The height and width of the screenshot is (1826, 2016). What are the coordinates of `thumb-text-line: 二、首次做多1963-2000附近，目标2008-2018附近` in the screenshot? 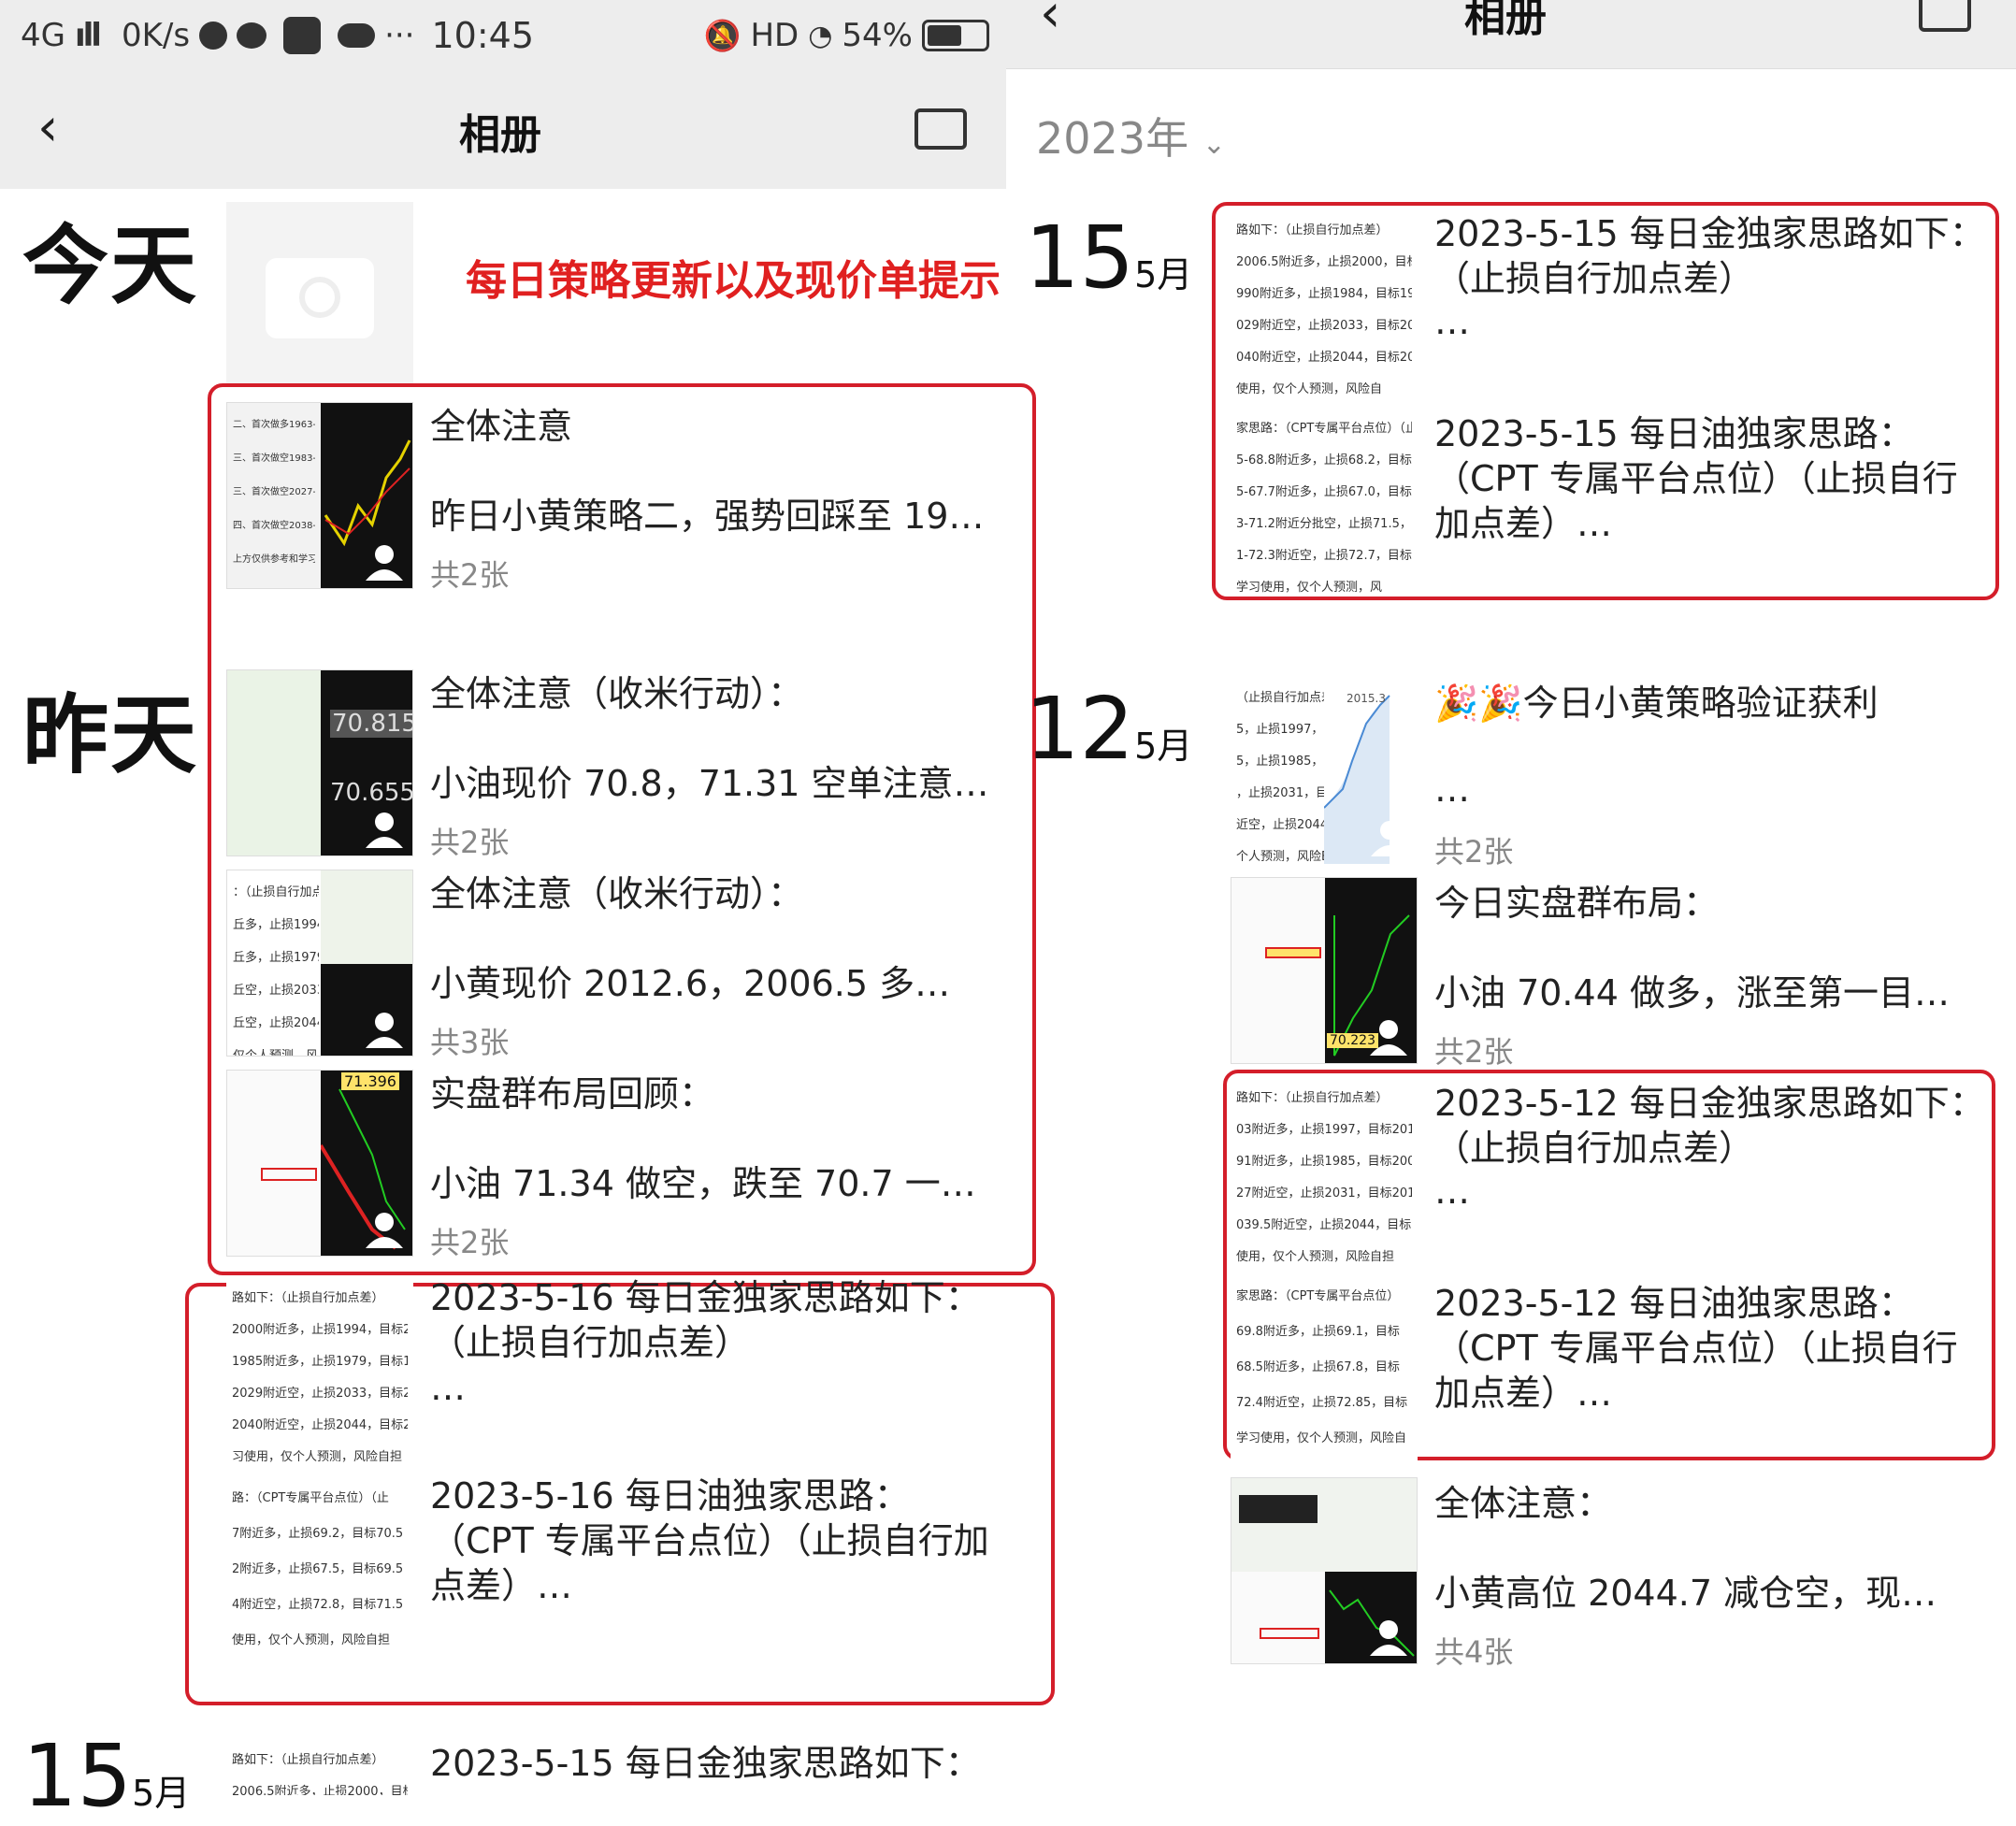 It's located at (274, 425).